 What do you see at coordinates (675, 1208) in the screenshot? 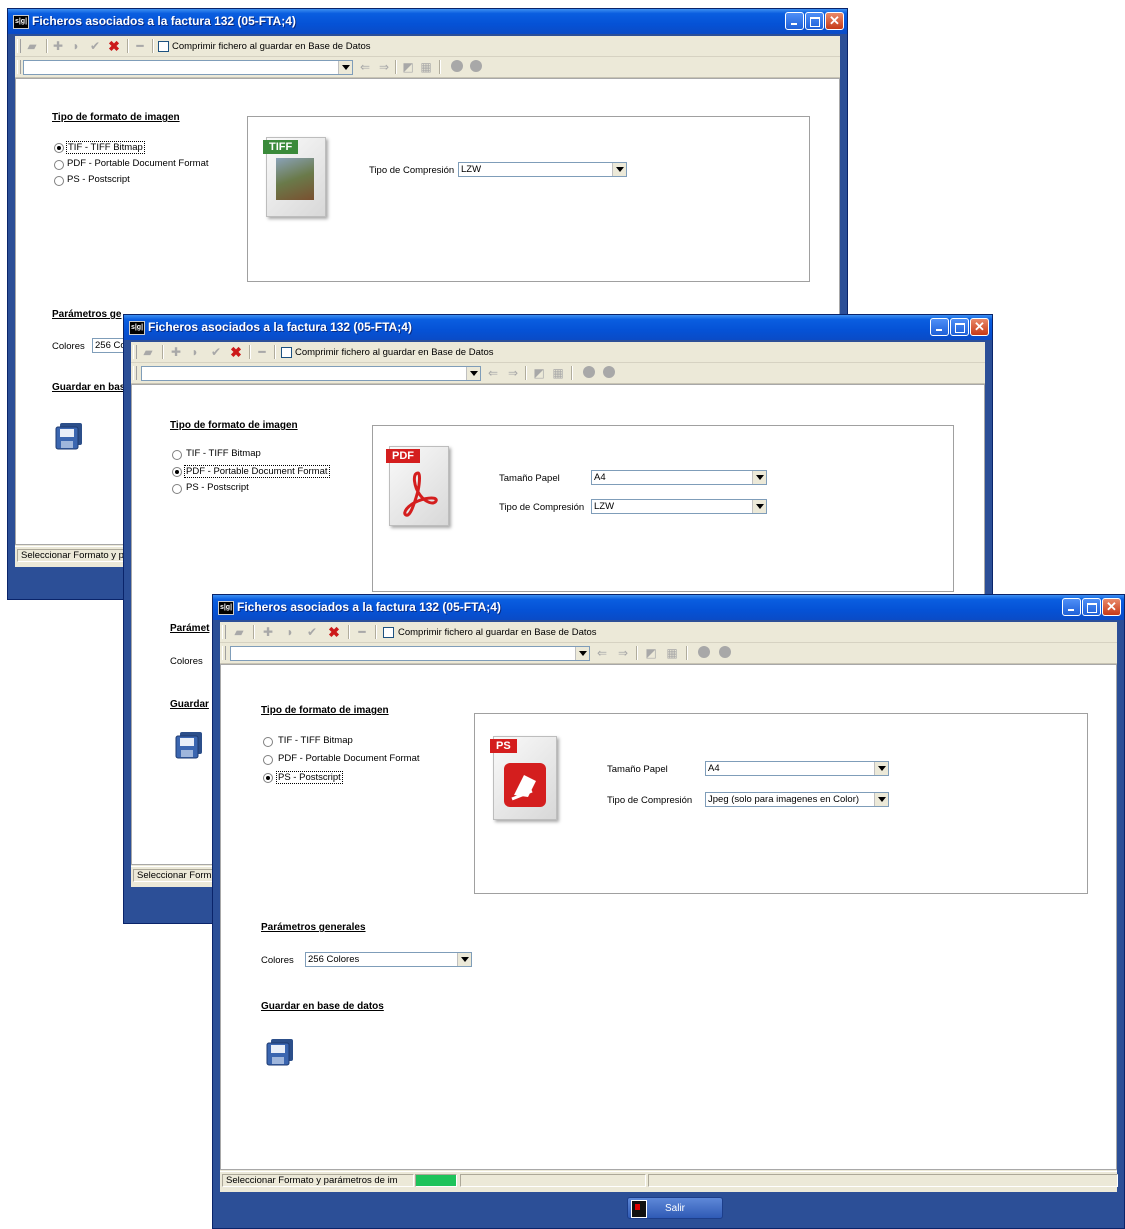
I see `exit-button: Salir` at bounding box center [675, 1208].